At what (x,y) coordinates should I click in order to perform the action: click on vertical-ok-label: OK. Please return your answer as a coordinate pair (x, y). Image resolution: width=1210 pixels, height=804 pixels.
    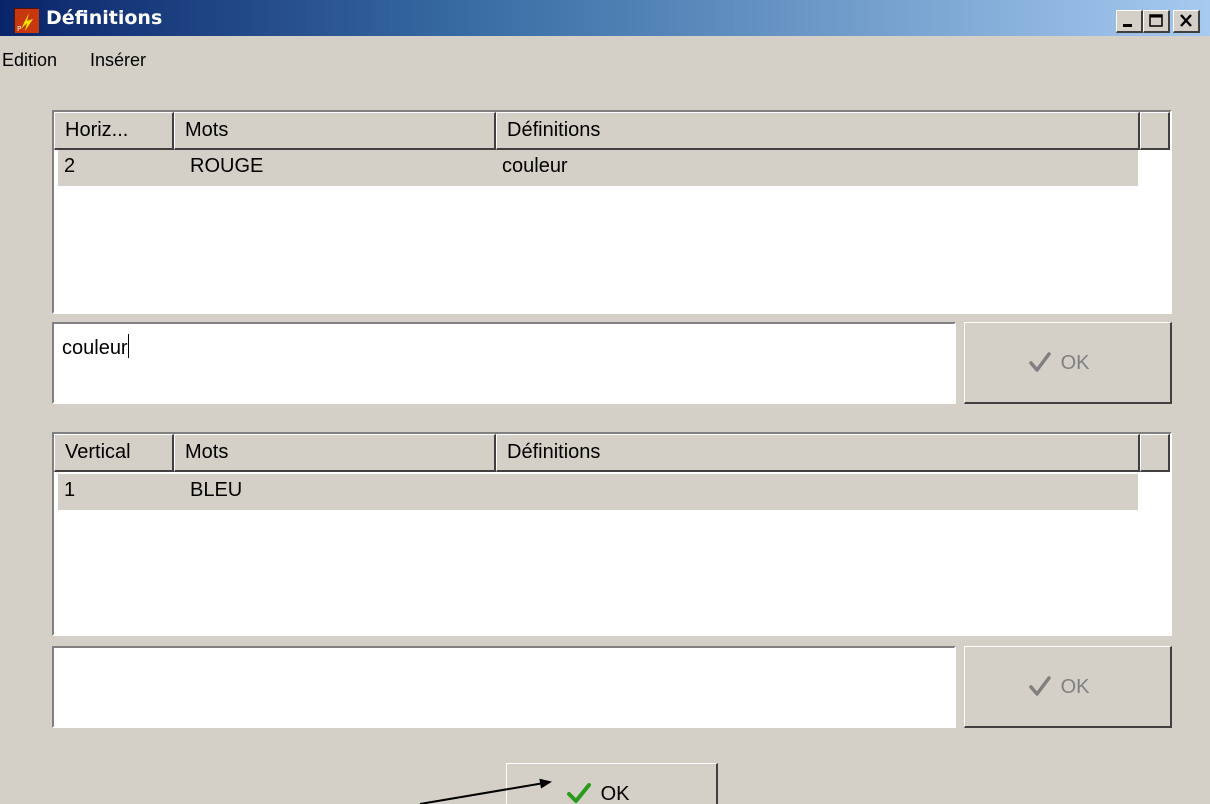
    Looking at the image, I should click on (1075, 687).